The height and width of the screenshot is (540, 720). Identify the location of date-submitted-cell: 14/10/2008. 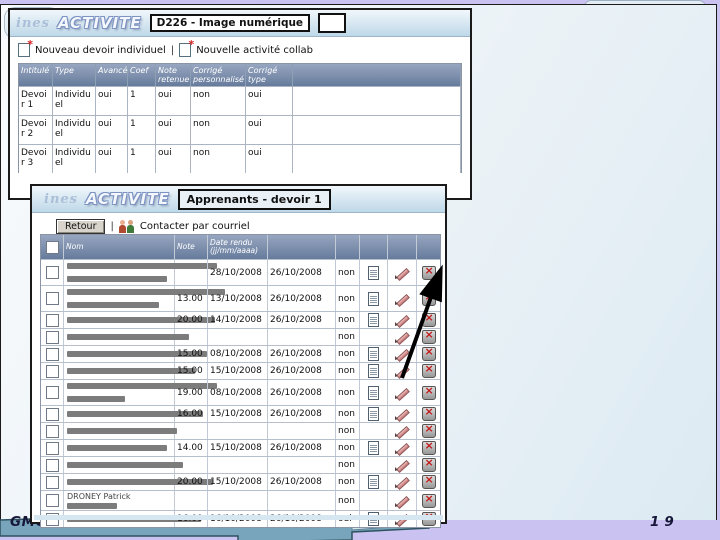
(238, 320).